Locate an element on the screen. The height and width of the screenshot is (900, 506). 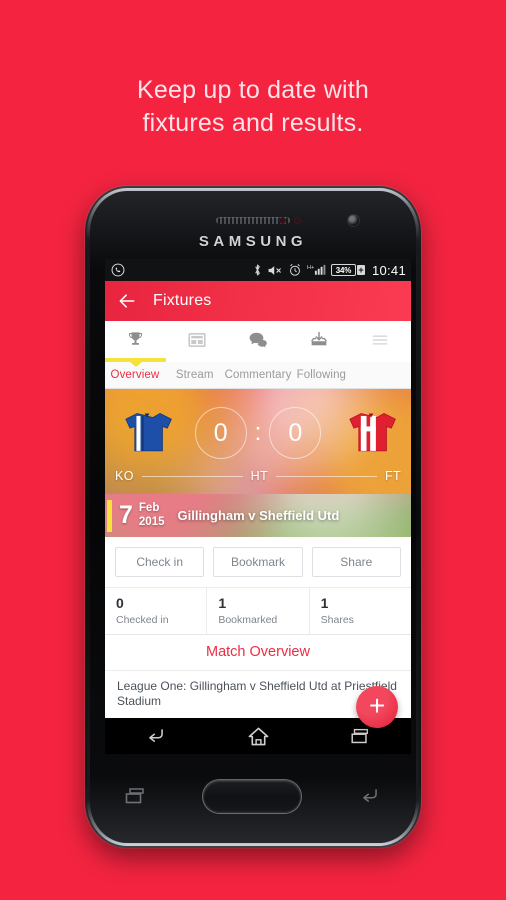
tab-overview is located at coordinates (135, 339).